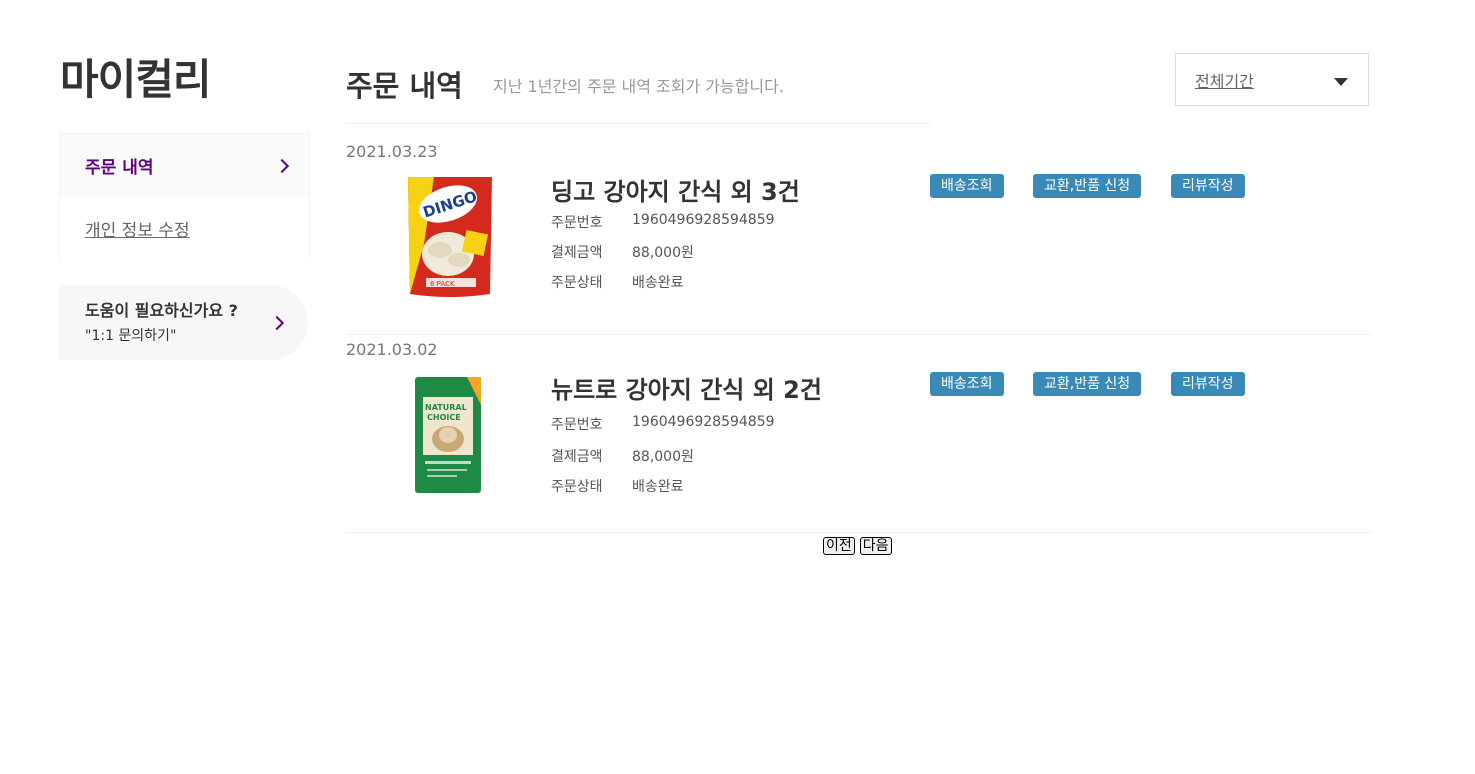 This screenshot has height=774, width=1475. I want to click on order-date: 2021.03.02, so click(392, 349).